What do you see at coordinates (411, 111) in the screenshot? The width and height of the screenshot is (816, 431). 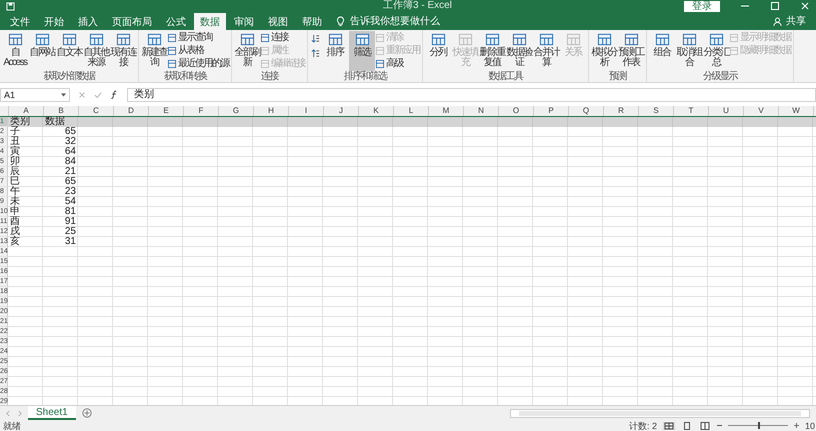 I see `column-header: L` at bounding box center [411, 111].